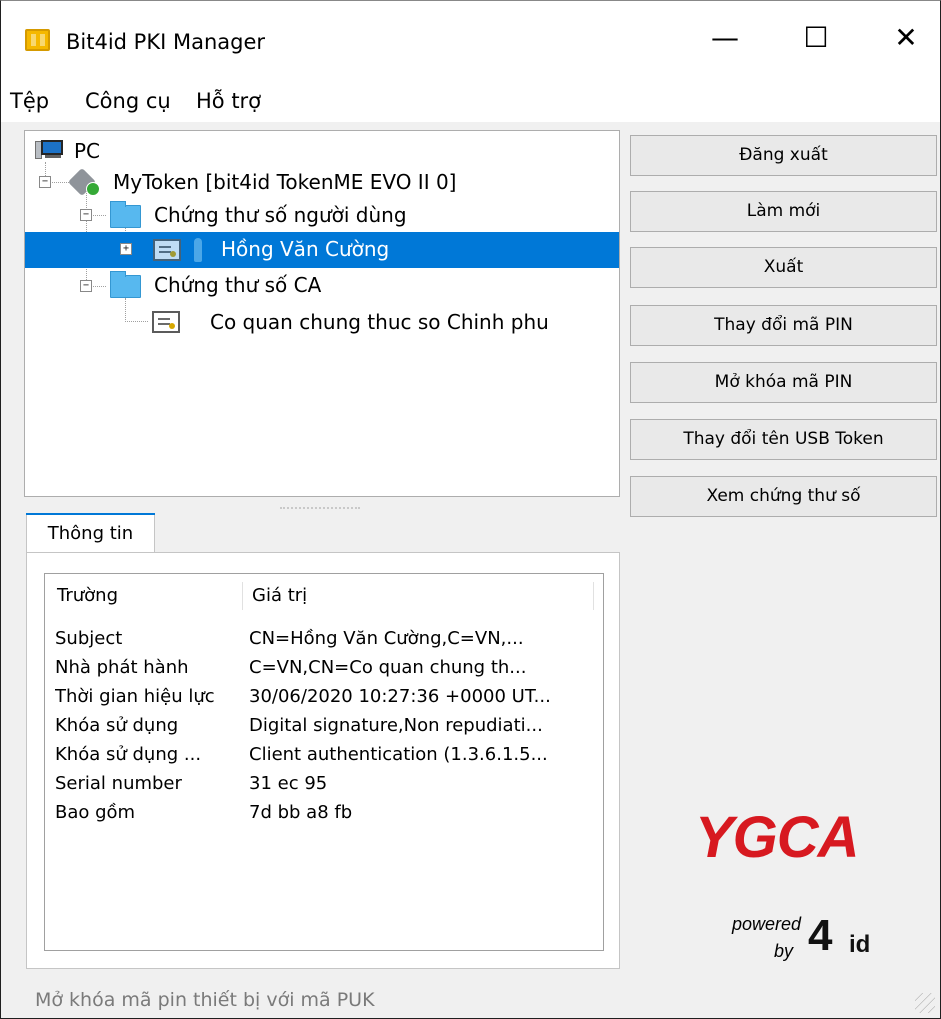  Describe the element at coordinates (37, 40) in the screenshot. I see `application-icon` at that location.